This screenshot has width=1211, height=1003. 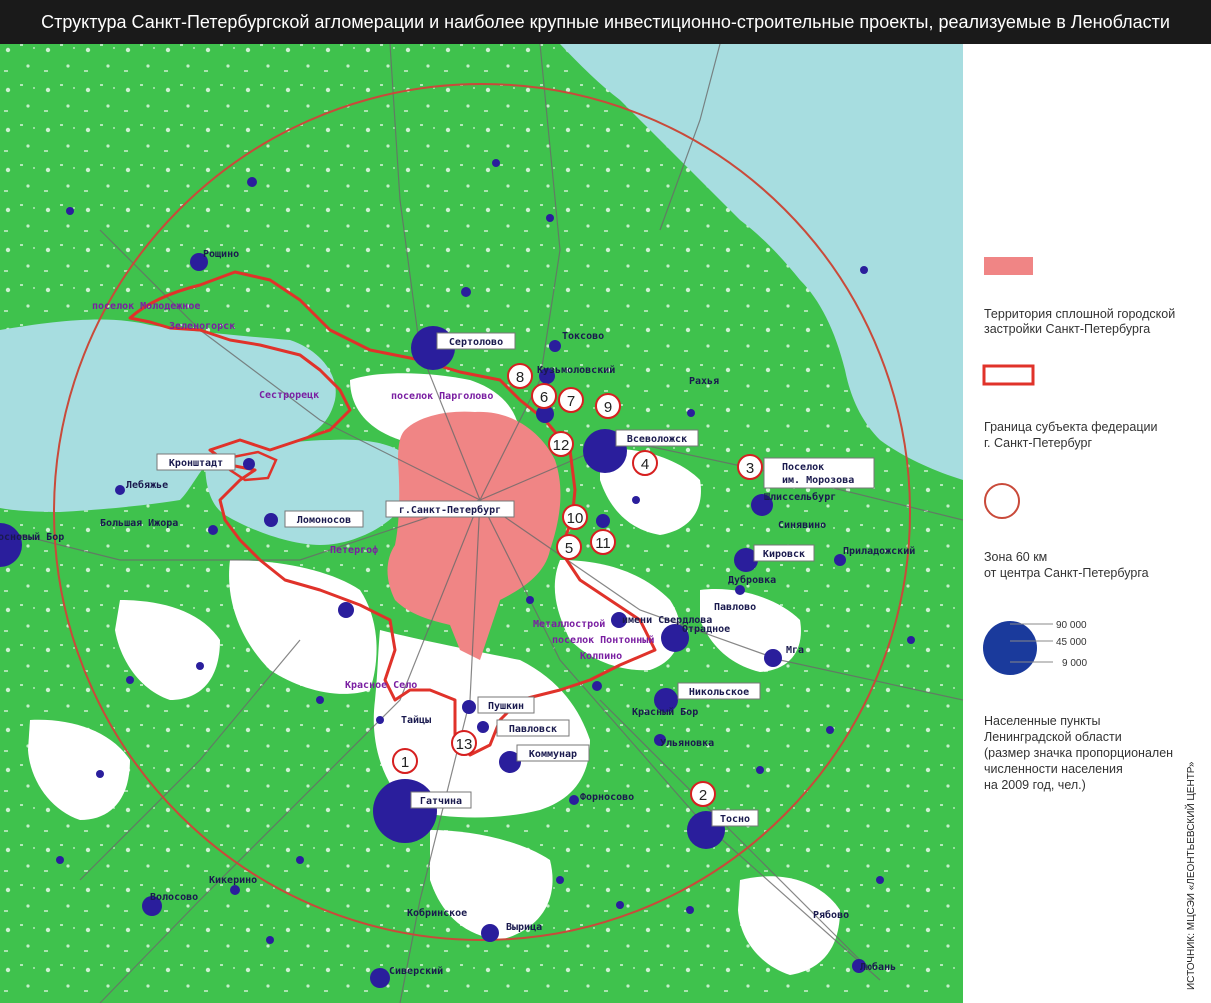 I want to click on label-toksovo: Токсово, so click(x=583, y=336).